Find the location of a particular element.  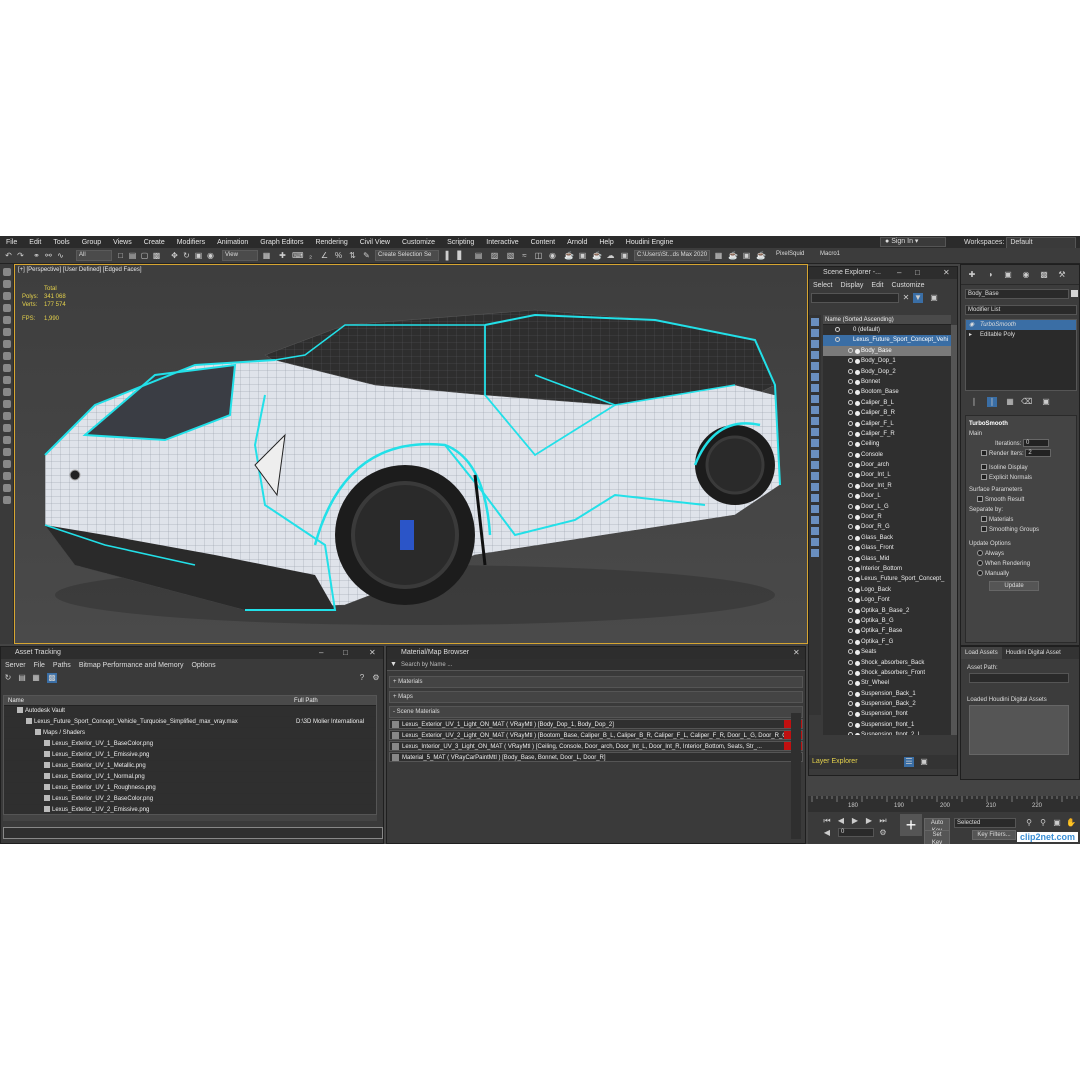

help-icon: ? is located at coordinates (362, 678).